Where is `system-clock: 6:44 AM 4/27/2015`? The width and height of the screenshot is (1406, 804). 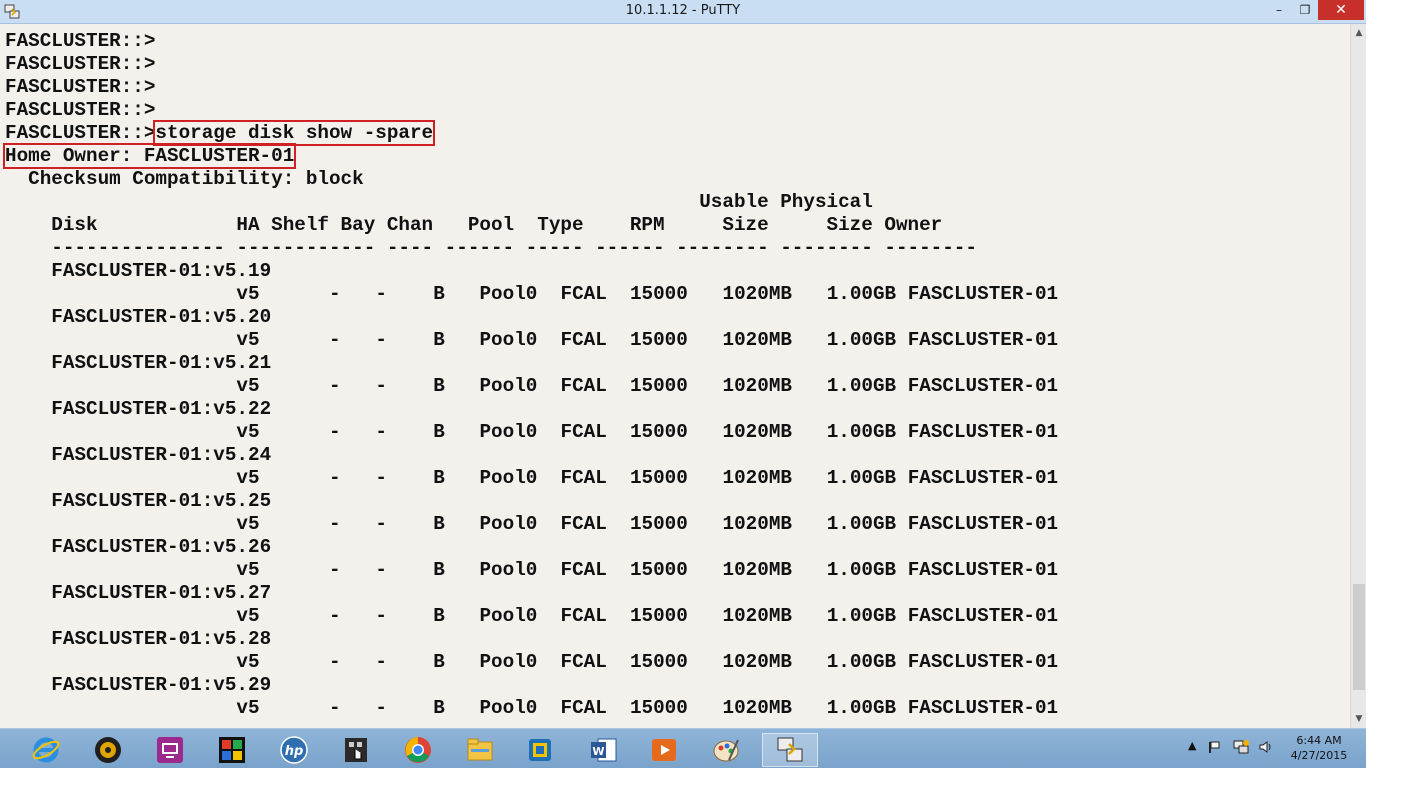 system-clock: 6:44 AM 4/27/2015 is located at coordinates (1319, 748).